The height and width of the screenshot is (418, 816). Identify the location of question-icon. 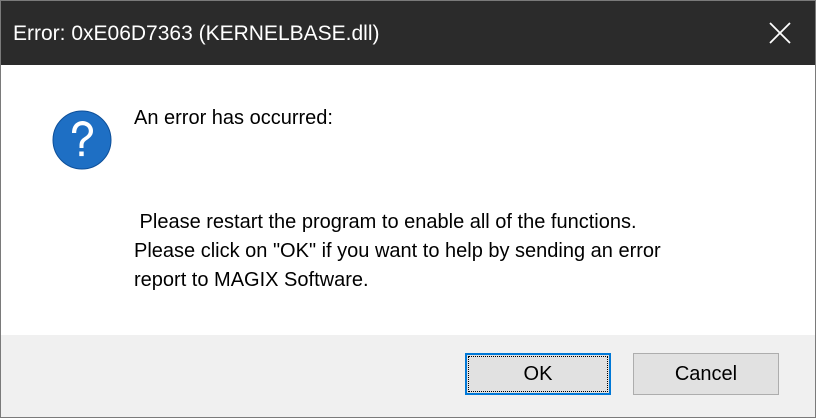
(82, 140).